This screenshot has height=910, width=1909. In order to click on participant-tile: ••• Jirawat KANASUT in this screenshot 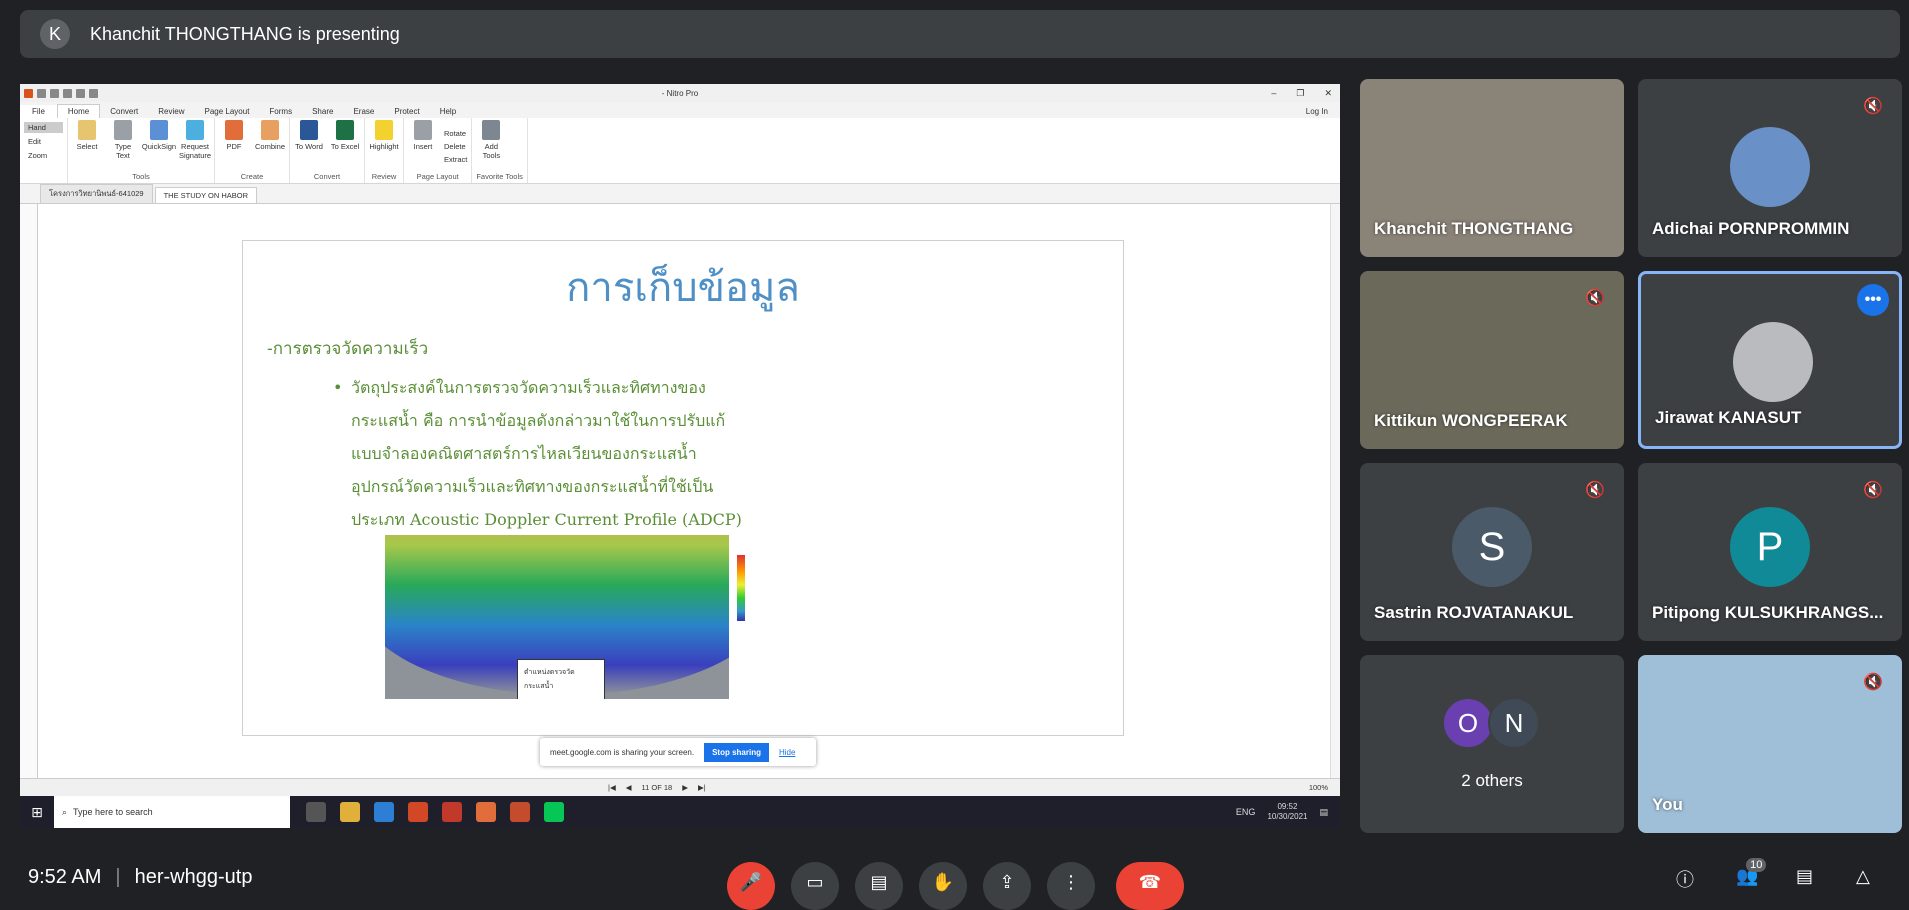, I will do `click(1770, 360)`.